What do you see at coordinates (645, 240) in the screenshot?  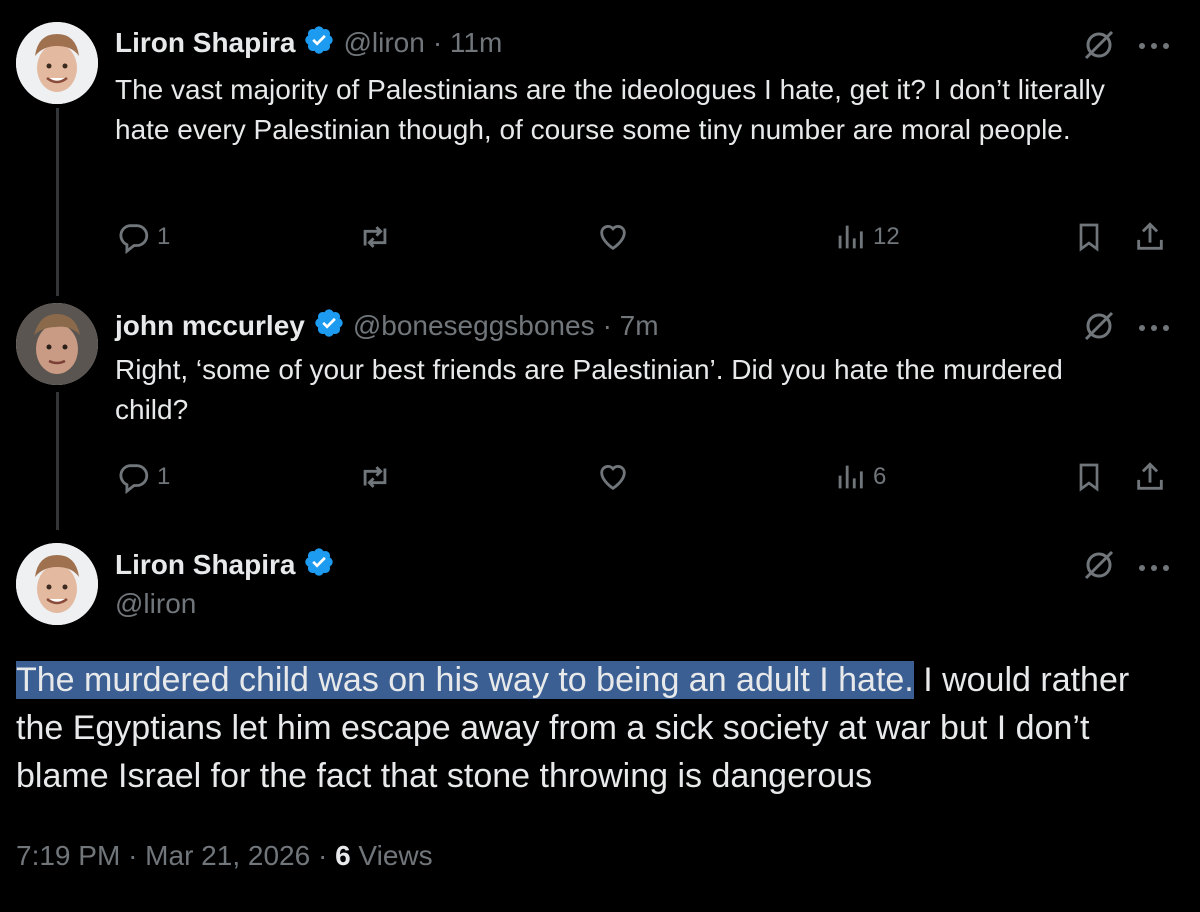 I see `reply-actions: 1 12` at bounding box center [645, 240].